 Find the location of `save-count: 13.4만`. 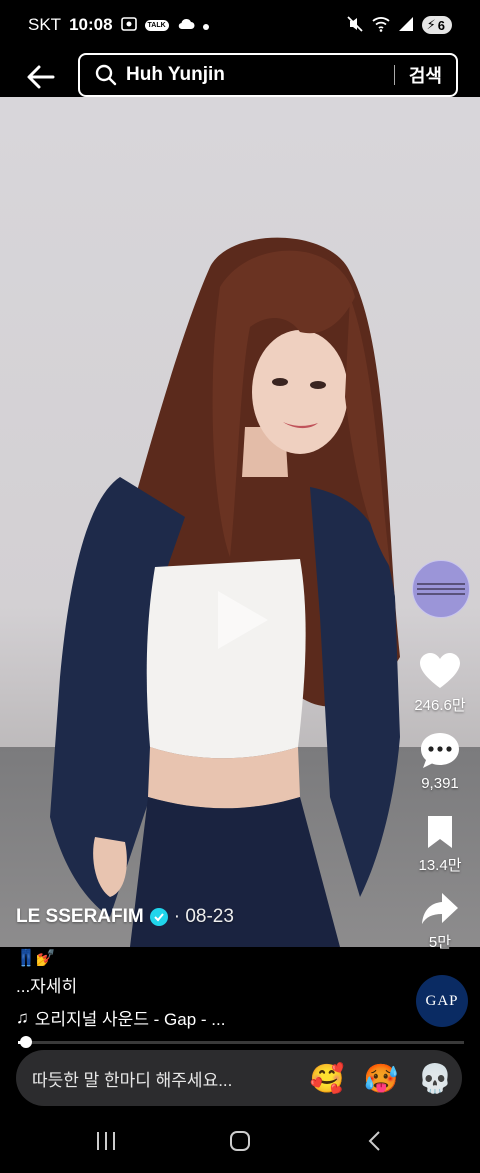

save-count: 13.4만 is located at coordinates (440, 865).